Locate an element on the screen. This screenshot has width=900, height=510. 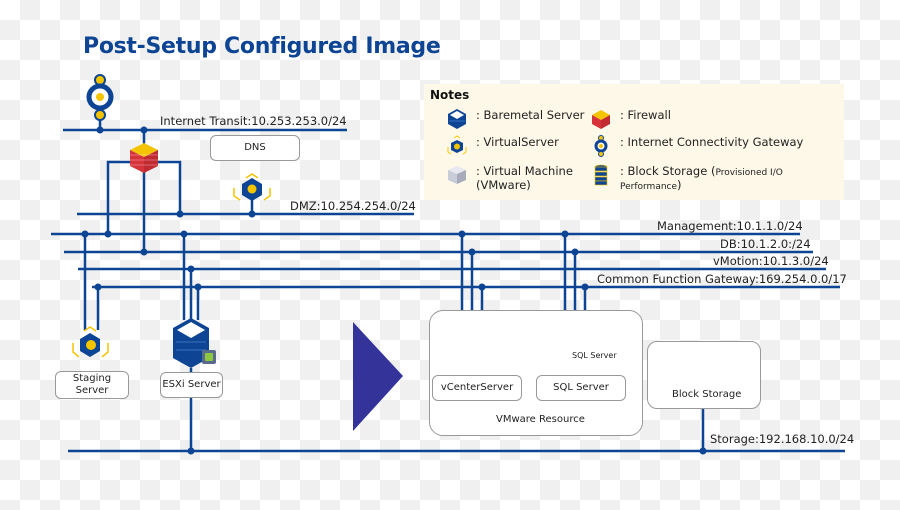
virtual-machine-icon is located at coordinates (457, 175).